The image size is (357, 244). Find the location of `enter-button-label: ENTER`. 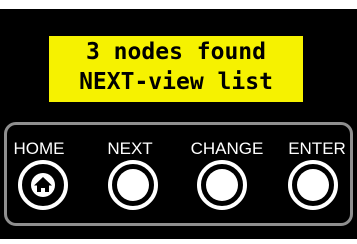

enter-button-label: ENTER is located at coordinates (317, 148).